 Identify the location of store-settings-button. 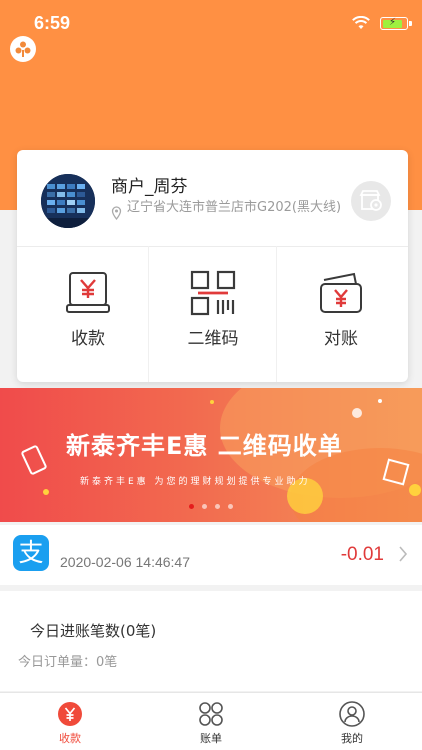
(371, 201).